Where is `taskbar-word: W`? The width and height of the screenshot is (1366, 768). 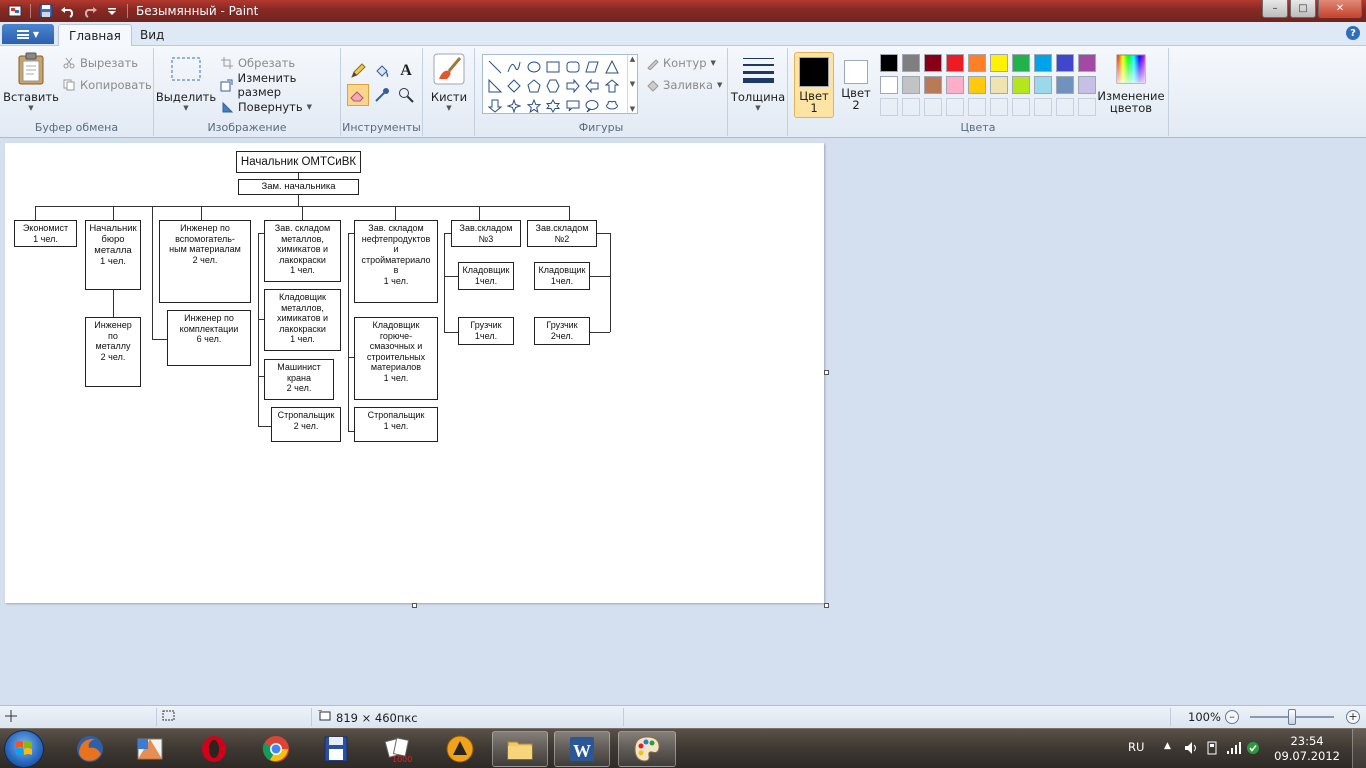
taskbar-word: W is located at coordinates (582, 749).